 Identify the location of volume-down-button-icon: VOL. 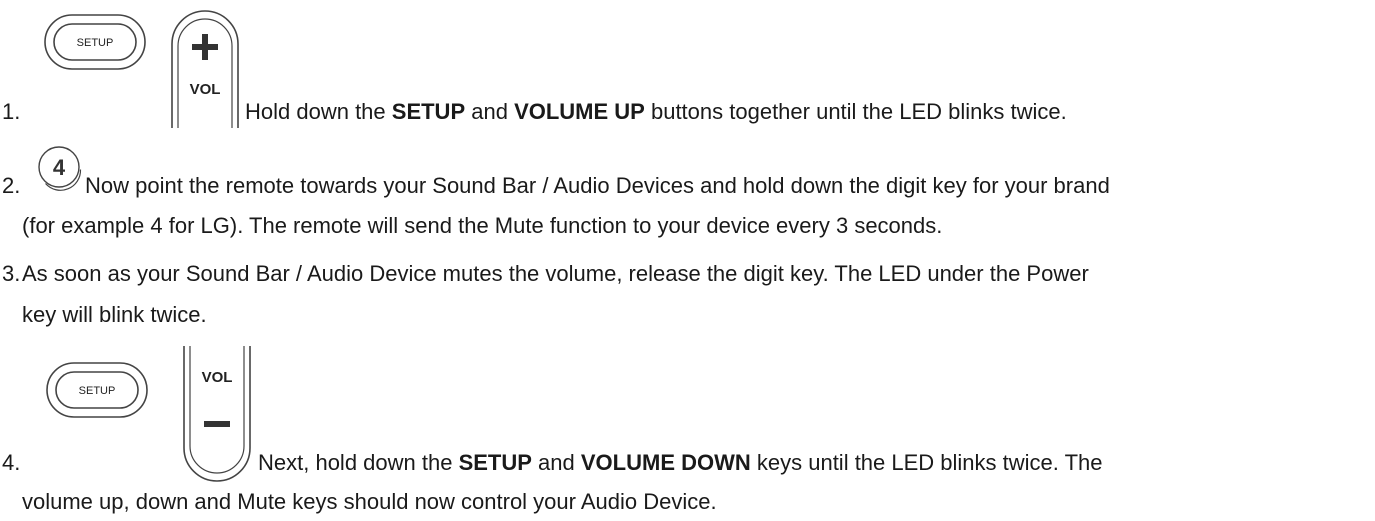
(217, 414).